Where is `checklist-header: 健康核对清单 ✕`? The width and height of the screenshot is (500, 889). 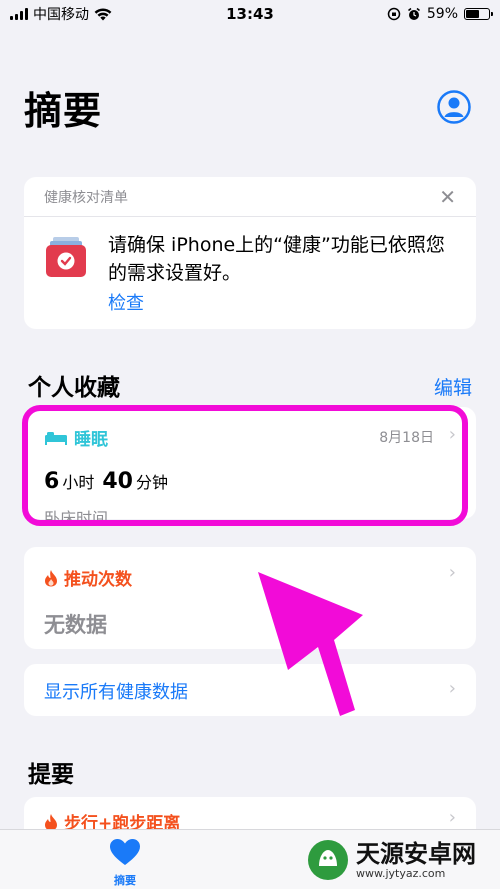 checklist-header: 健康核对清单 ✕ is located at coordinates (250, 197).